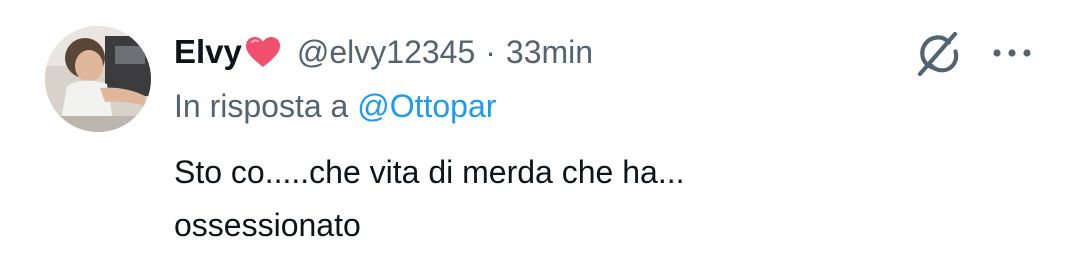 The height and width of the screenshot is (268, 1068). I want to click on reply-mention-link: @Ottopar, so click(426, 106).